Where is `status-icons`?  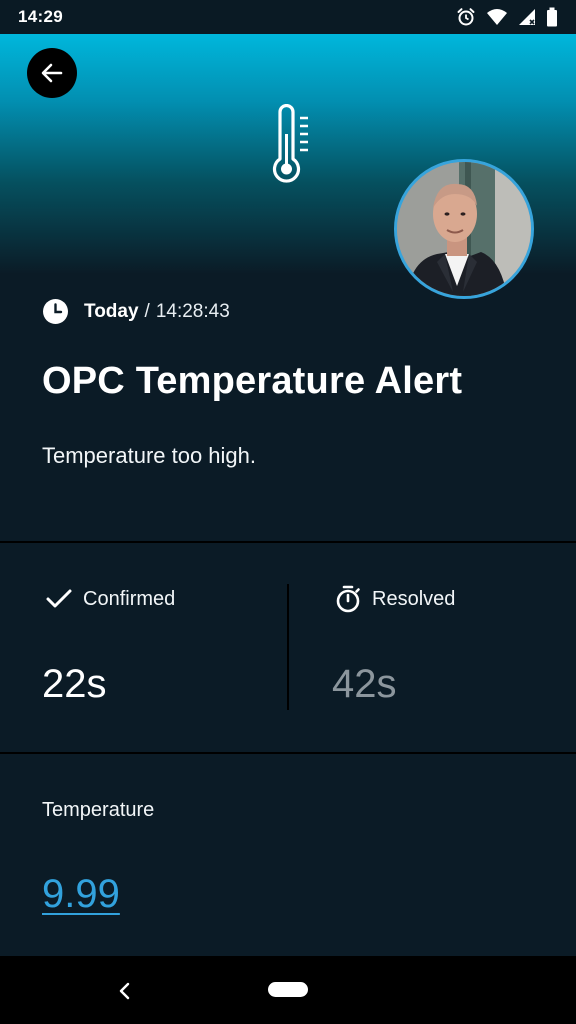
status-icons is located at coordinates (507, 17).